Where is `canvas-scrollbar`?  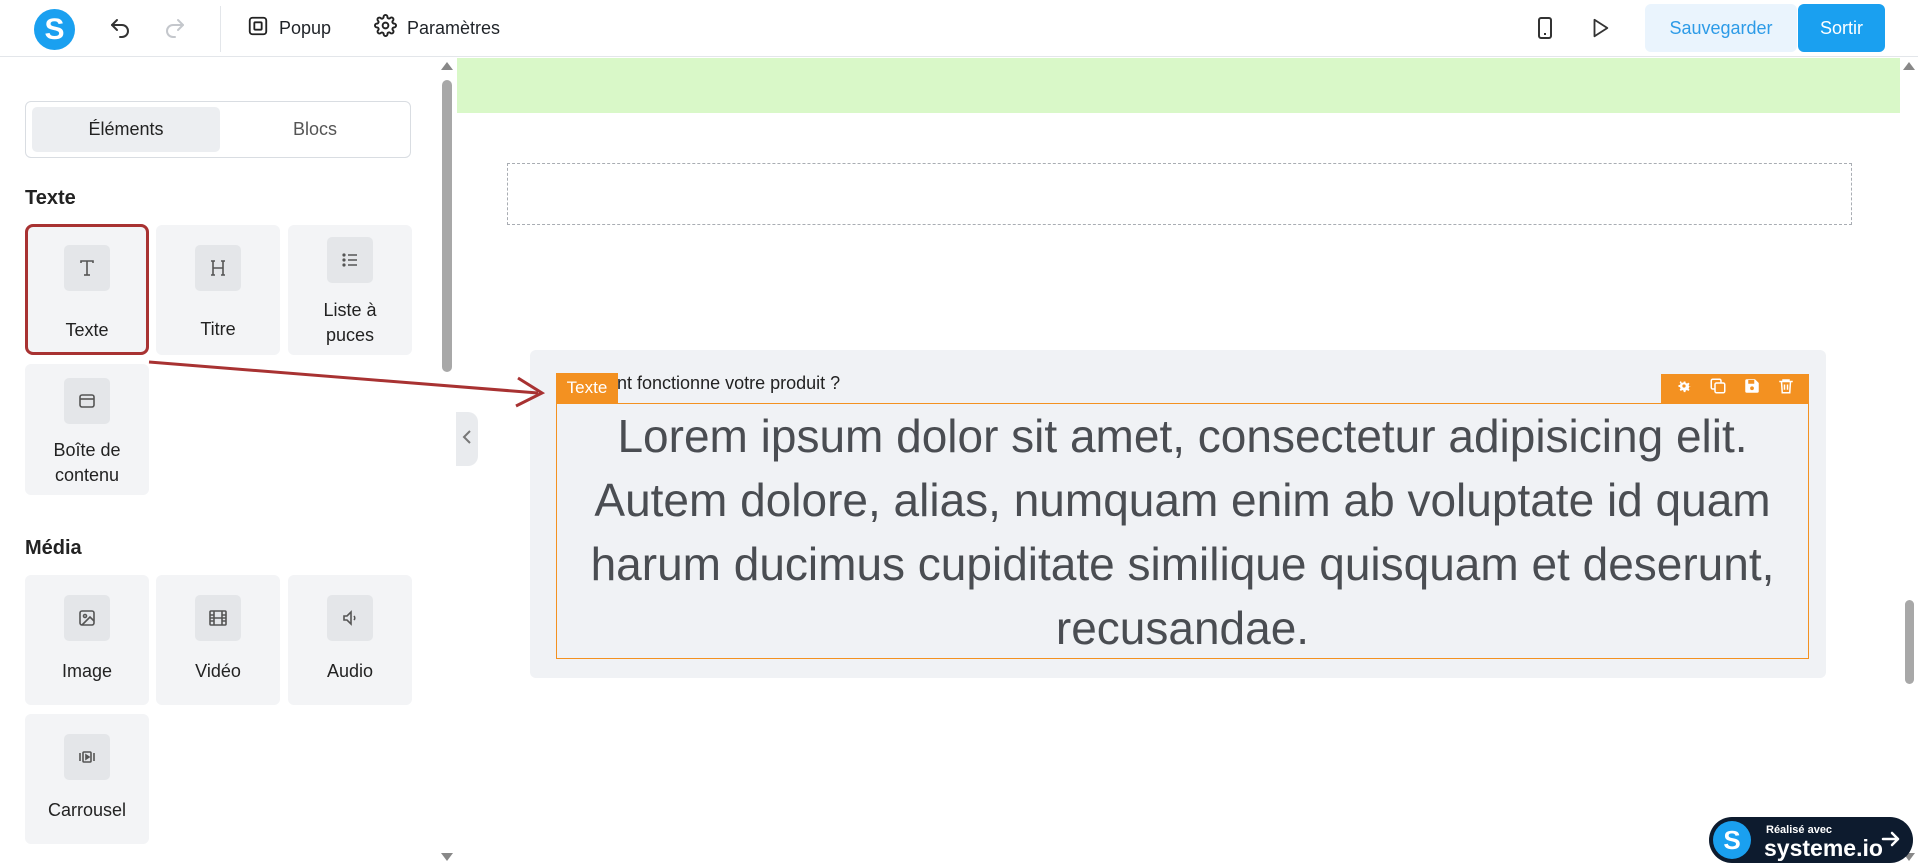
canvas-scrollbar is located at coordinates (1909, 462).